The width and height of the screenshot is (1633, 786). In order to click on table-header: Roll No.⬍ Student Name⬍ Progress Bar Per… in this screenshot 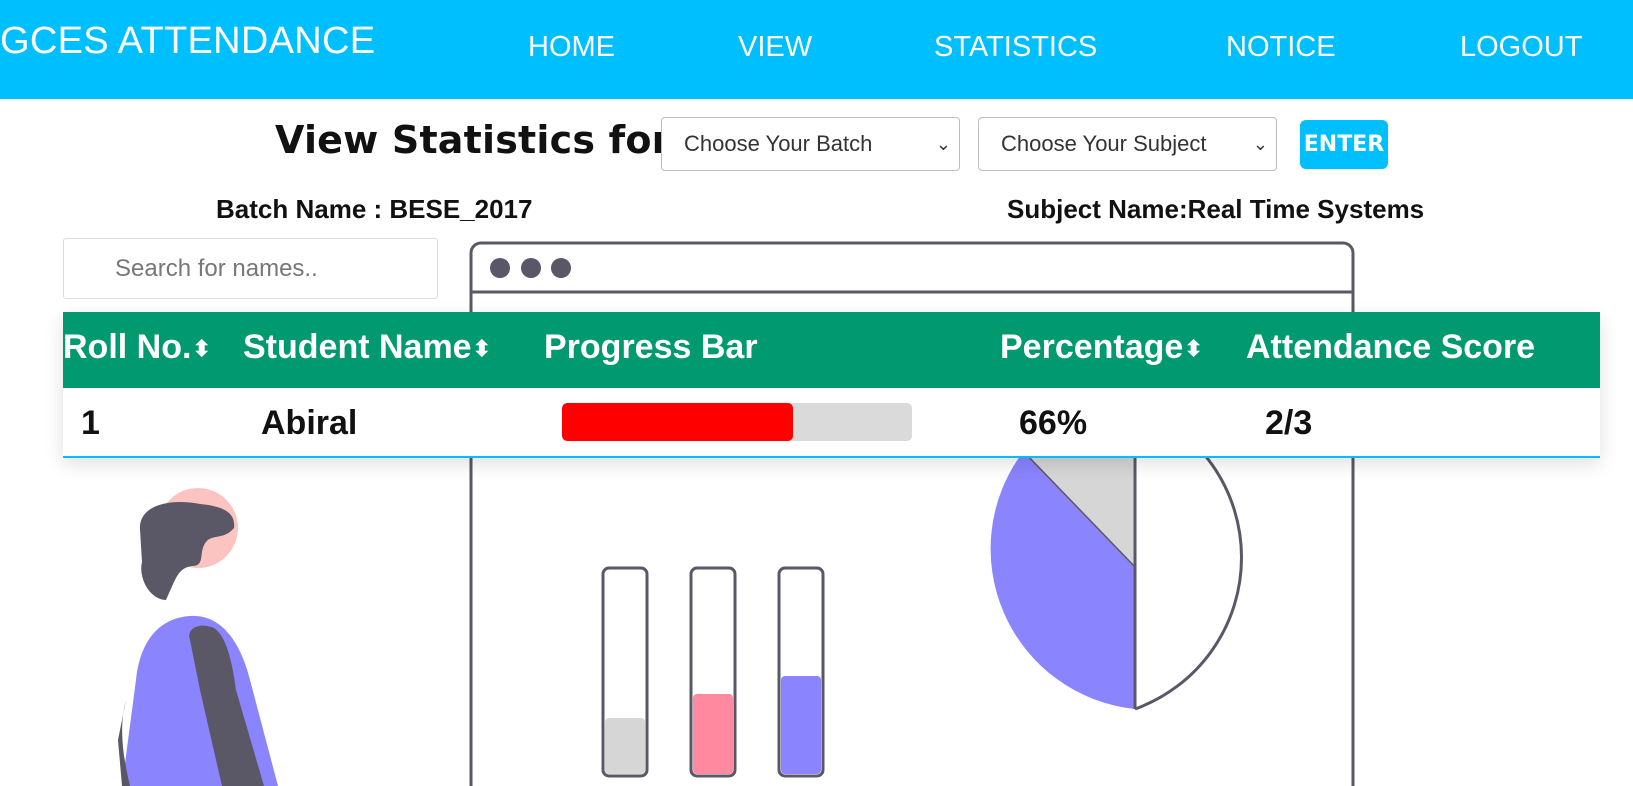, I will do `click(831, 350)`.